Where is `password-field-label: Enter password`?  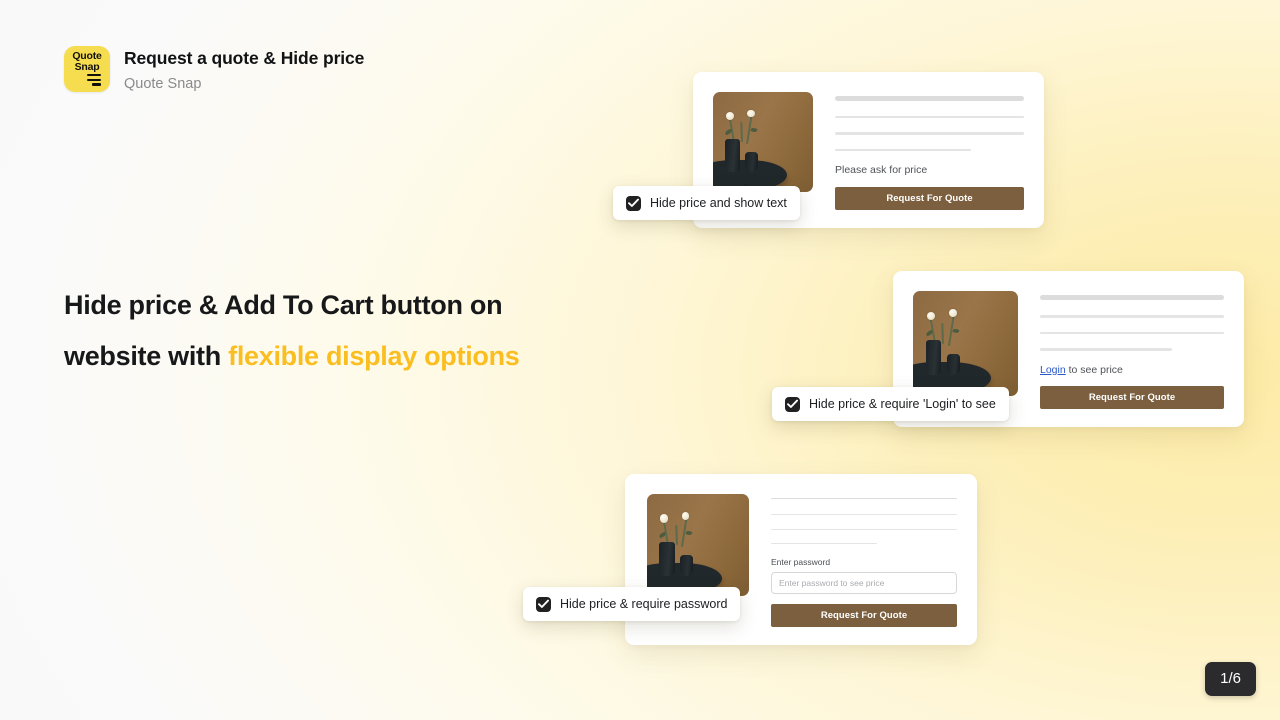
password-field-label: Enter password is located at coordinates (801, 562).